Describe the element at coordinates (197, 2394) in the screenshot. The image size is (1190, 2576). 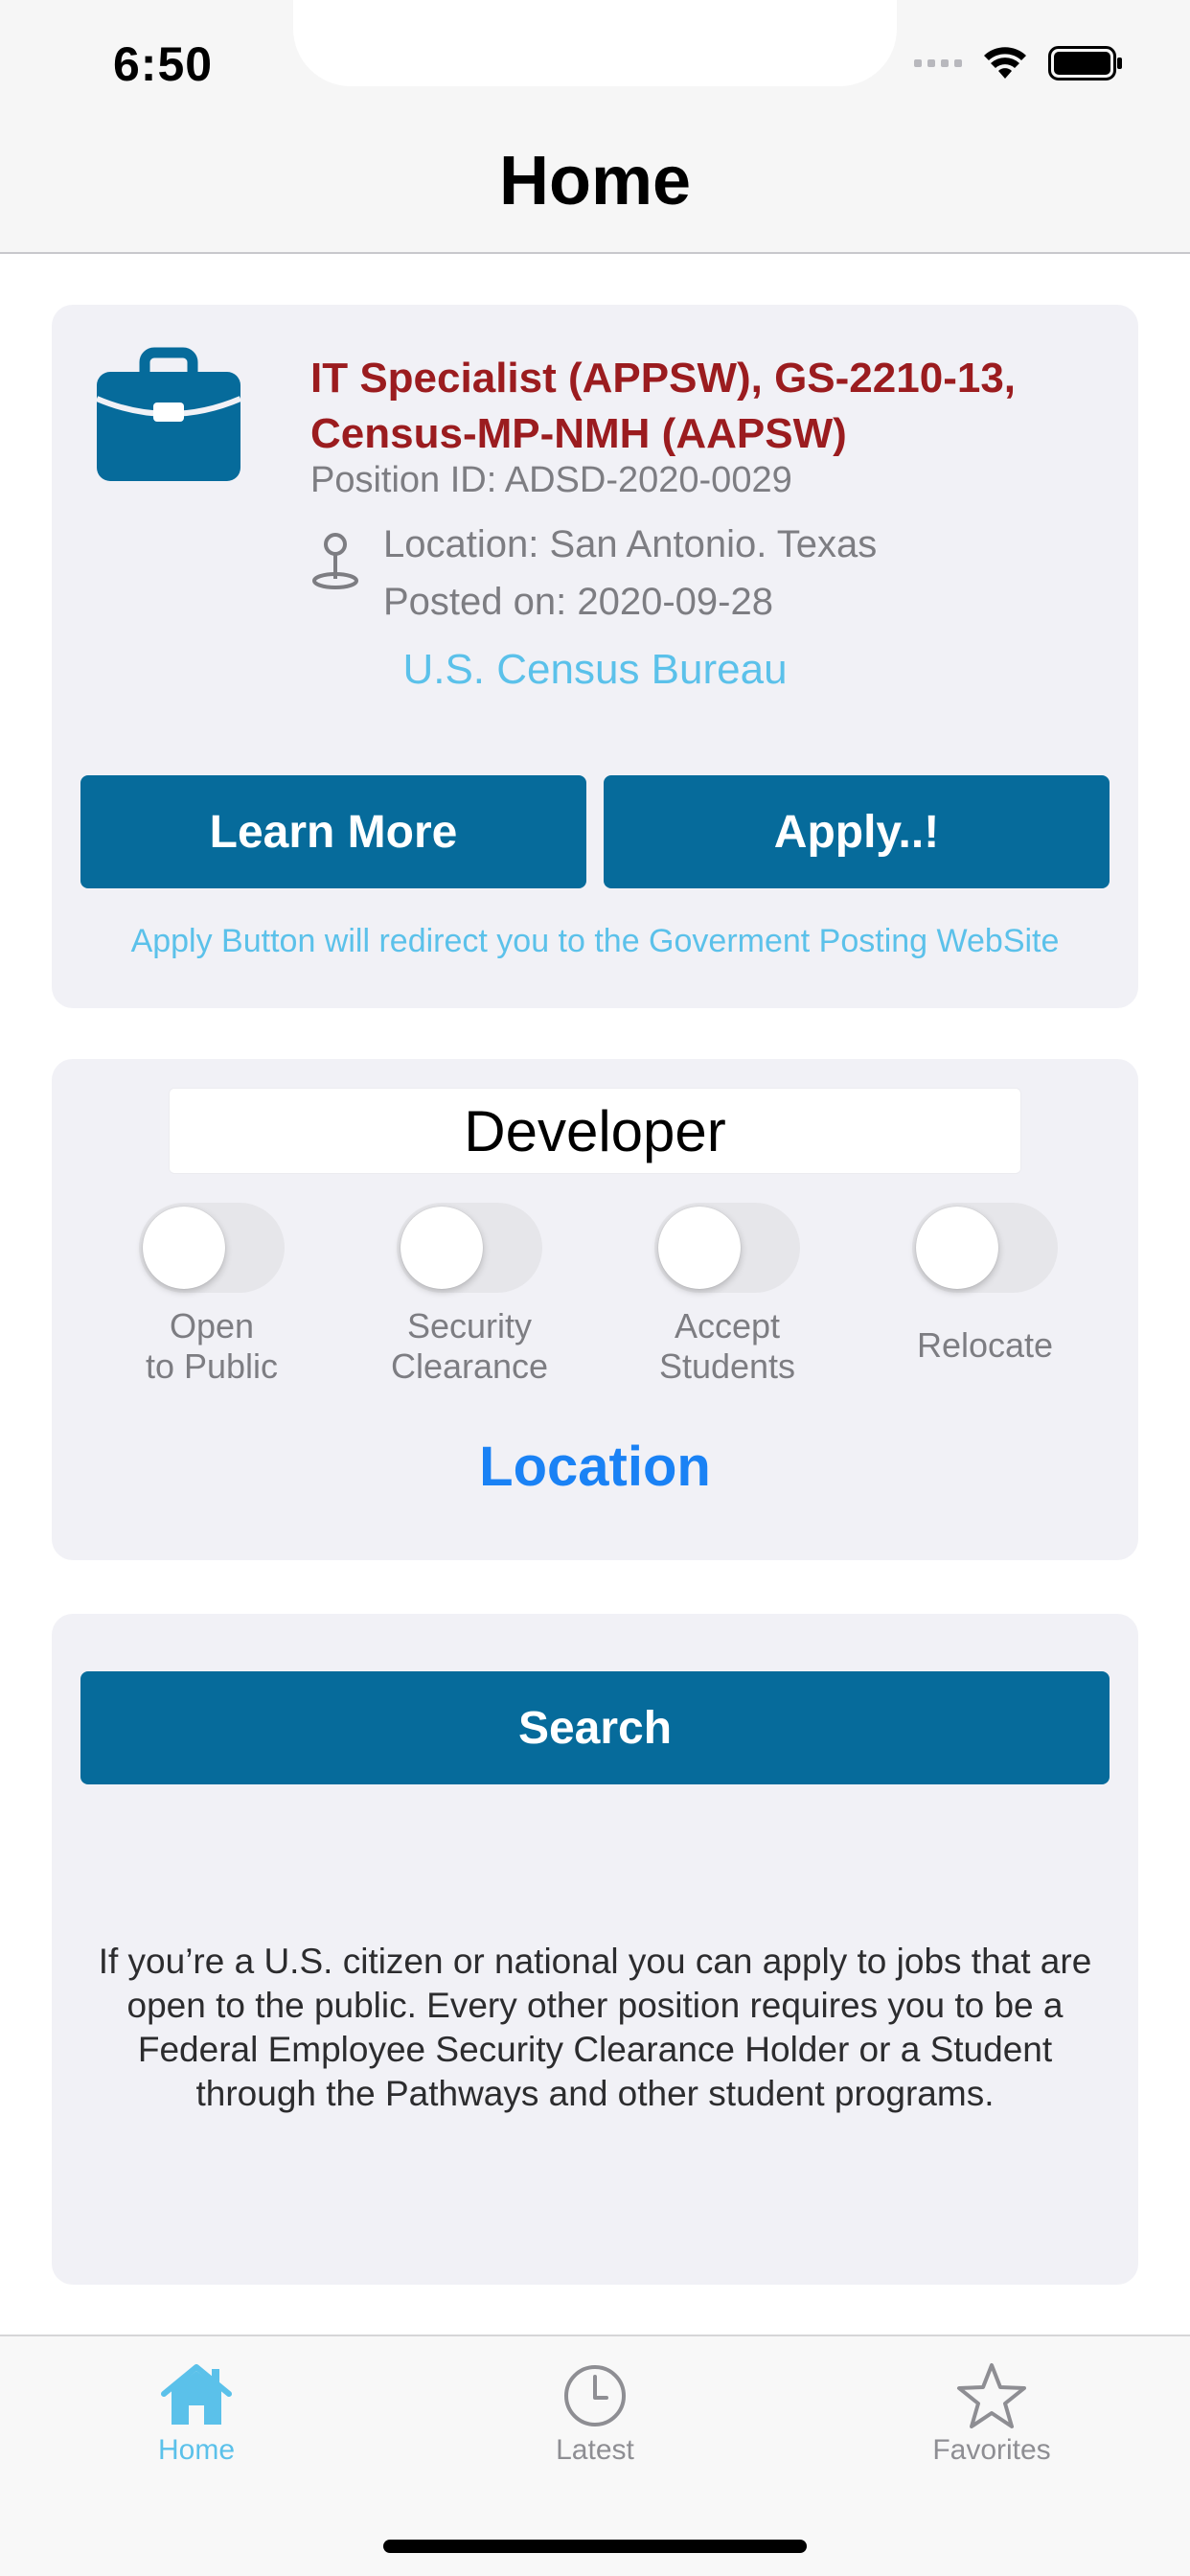
I see `home-icon` at that location.